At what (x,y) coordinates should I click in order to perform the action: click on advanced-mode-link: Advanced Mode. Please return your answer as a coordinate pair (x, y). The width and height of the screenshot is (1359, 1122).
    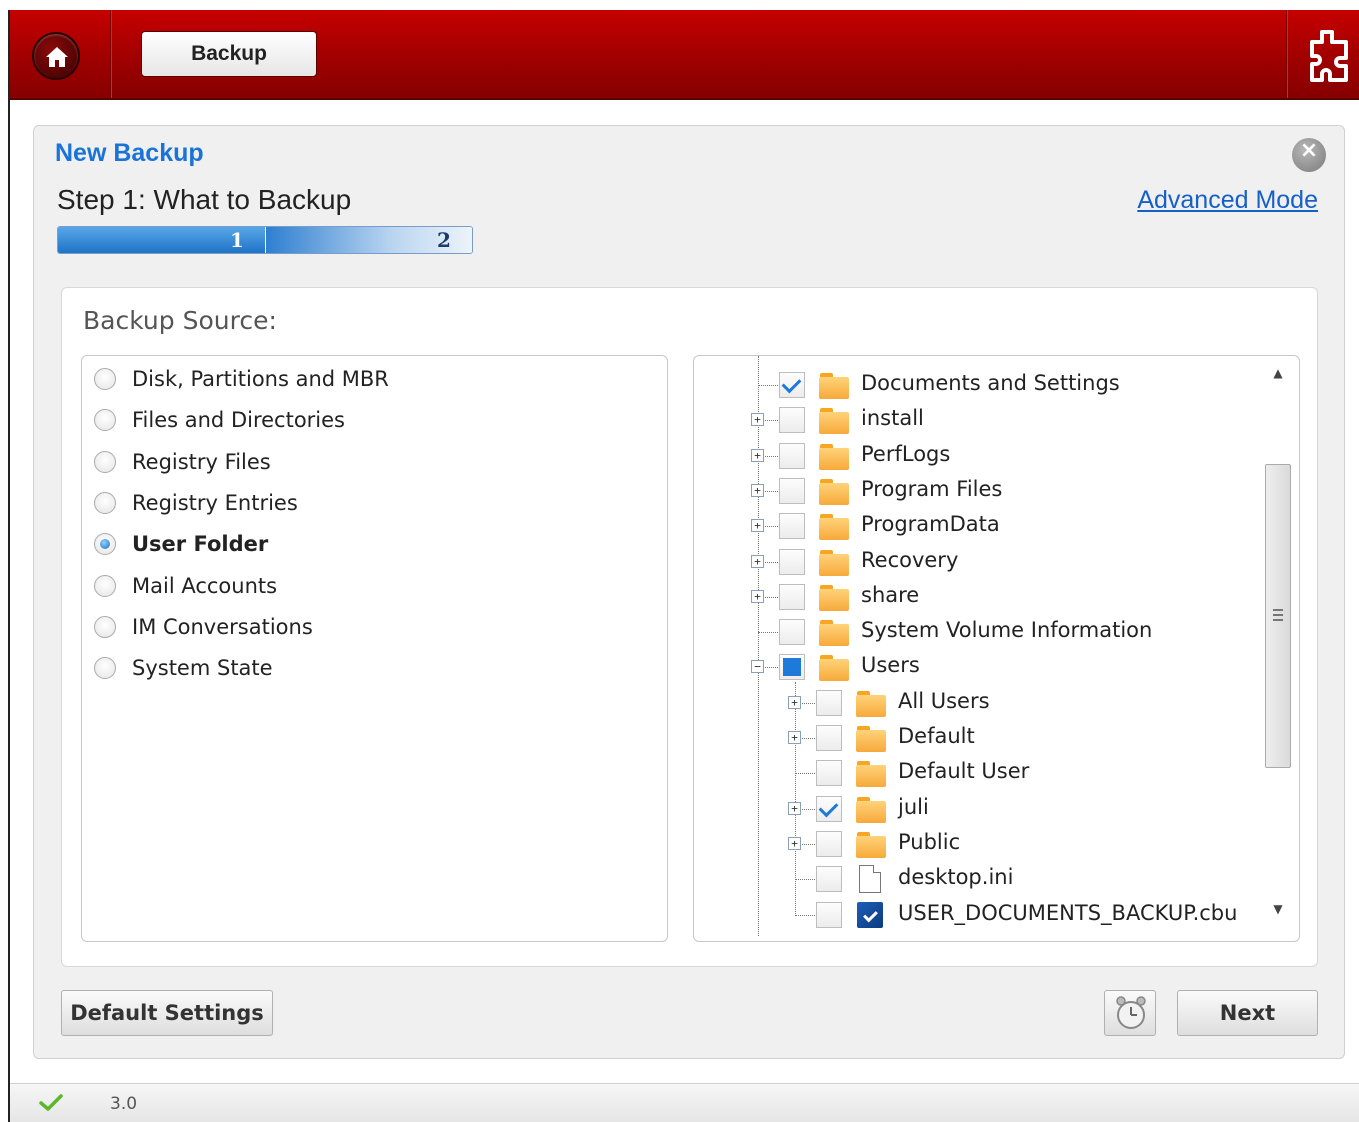
    Looking at the image, I should click on (1227, 200).